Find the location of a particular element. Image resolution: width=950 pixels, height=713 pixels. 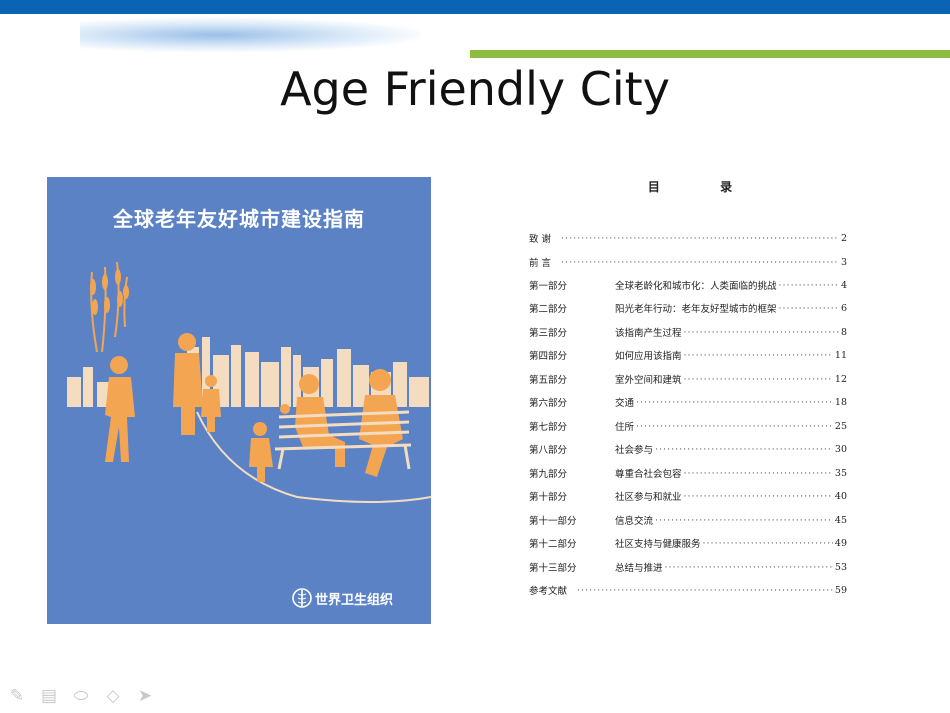

toc-entry-title: 该指南产生过程 is located at coordinates (648, 333).